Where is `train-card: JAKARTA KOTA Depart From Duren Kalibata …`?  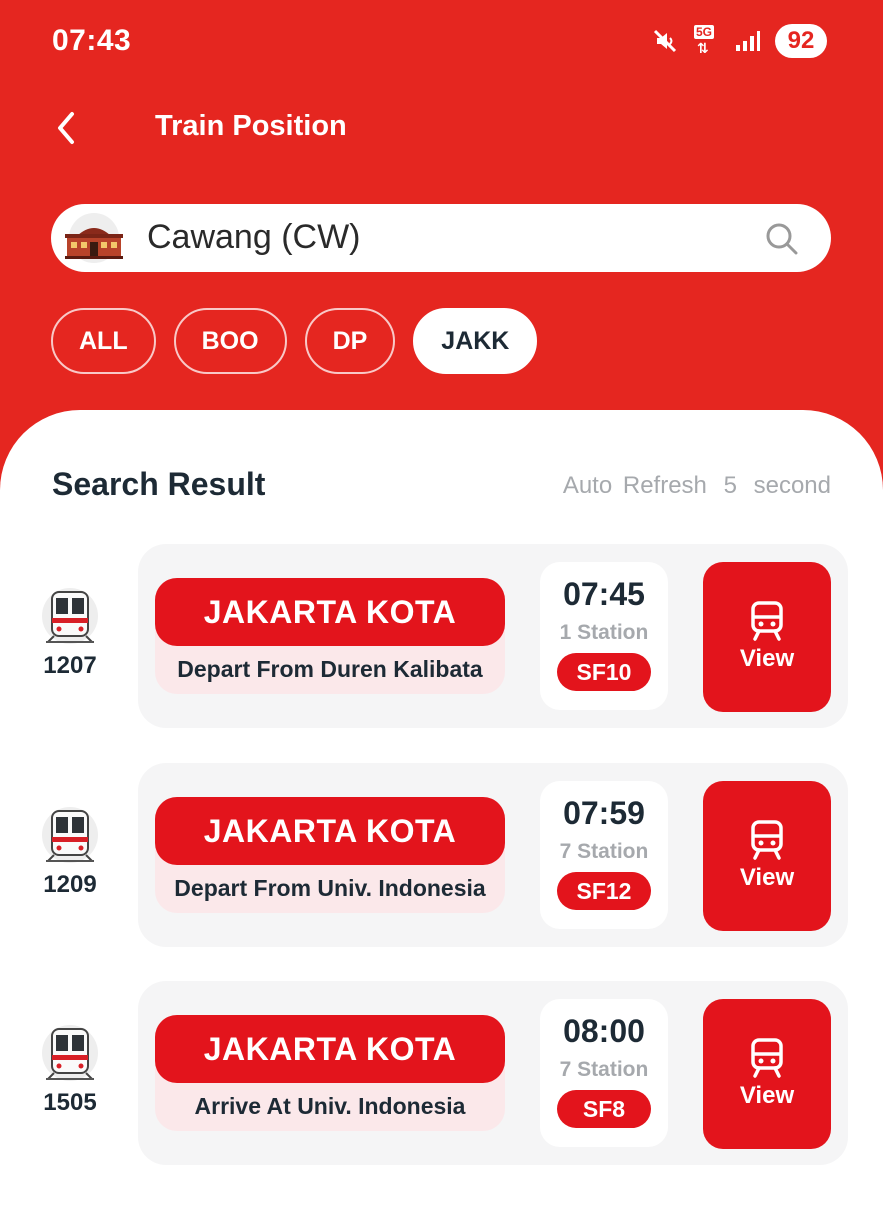
train-card: JAKARTA KOTA Depart From Duren Kalibata … is located at coordinates (493, 636).